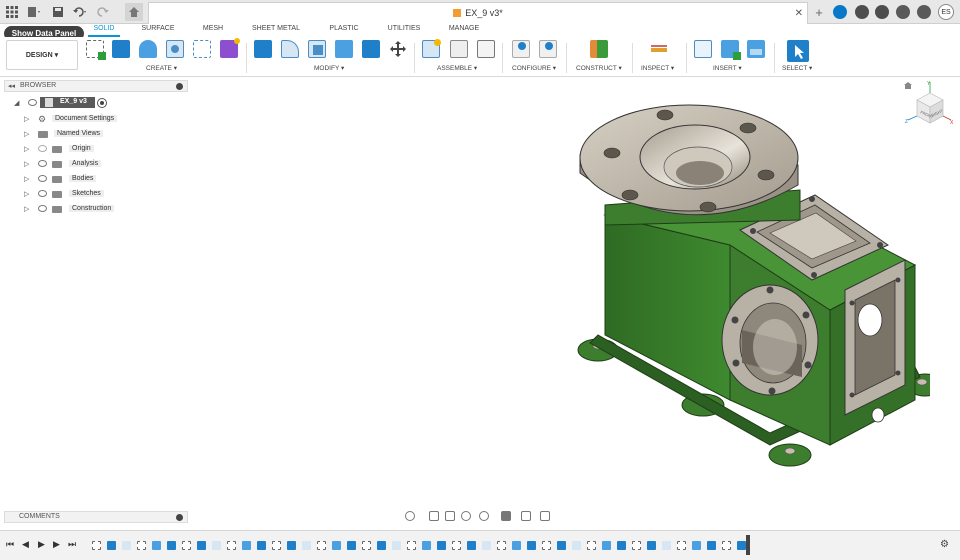 The image size is (960, 560). What do you see at coordinates (102, 103) in the screenshot?
I see `activate-radio-icon` at bounding box center [102, 103].